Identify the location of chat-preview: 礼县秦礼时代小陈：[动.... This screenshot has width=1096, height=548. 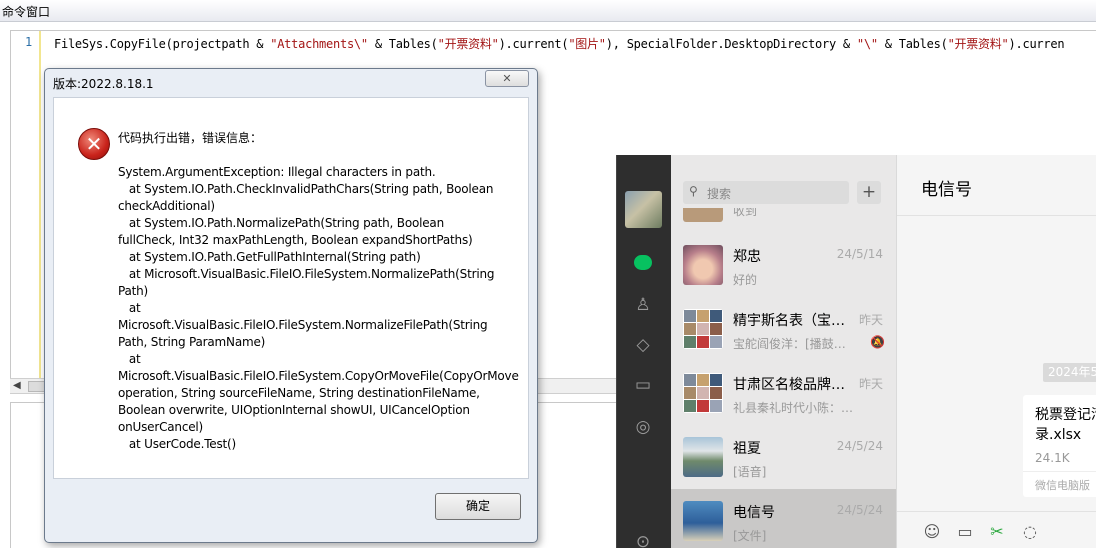
(795, 408).